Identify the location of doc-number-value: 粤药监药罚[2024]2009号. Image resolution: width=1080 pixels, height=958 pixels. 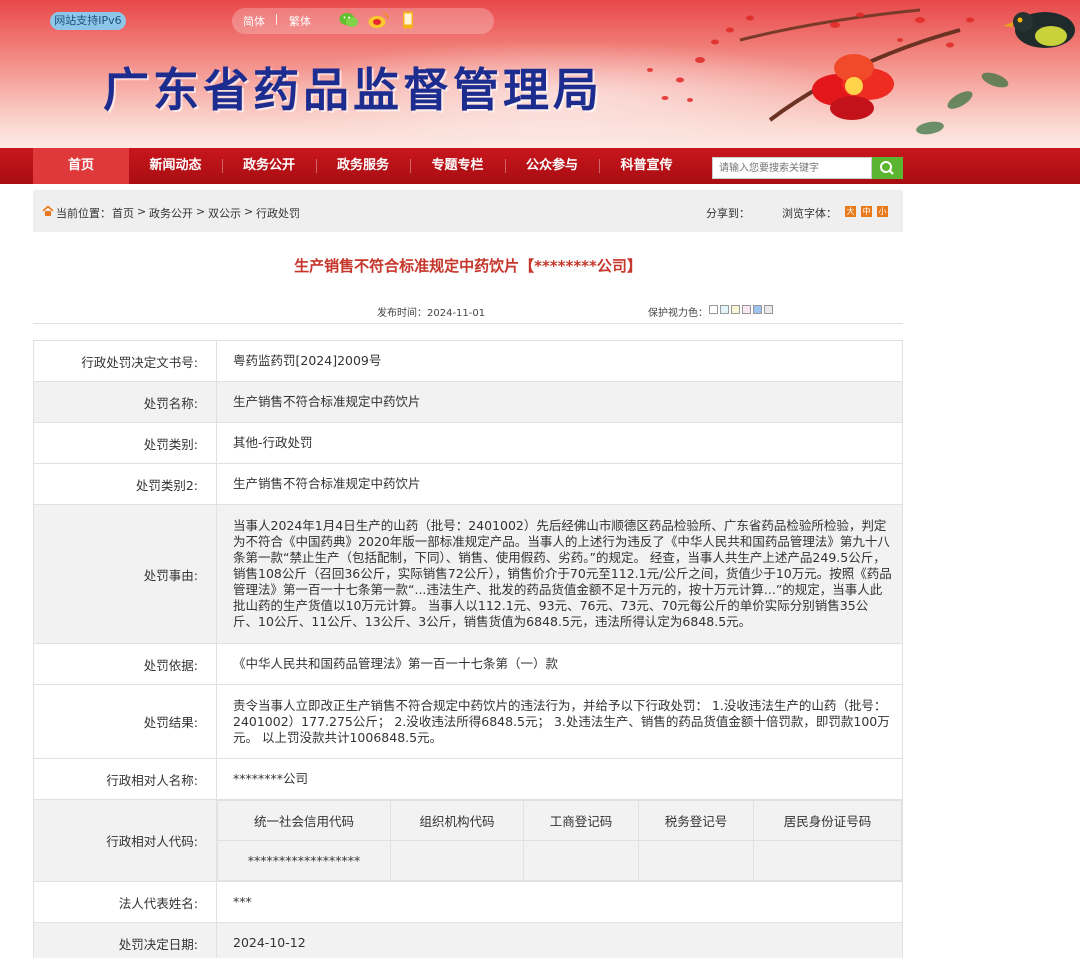
(559, 361).